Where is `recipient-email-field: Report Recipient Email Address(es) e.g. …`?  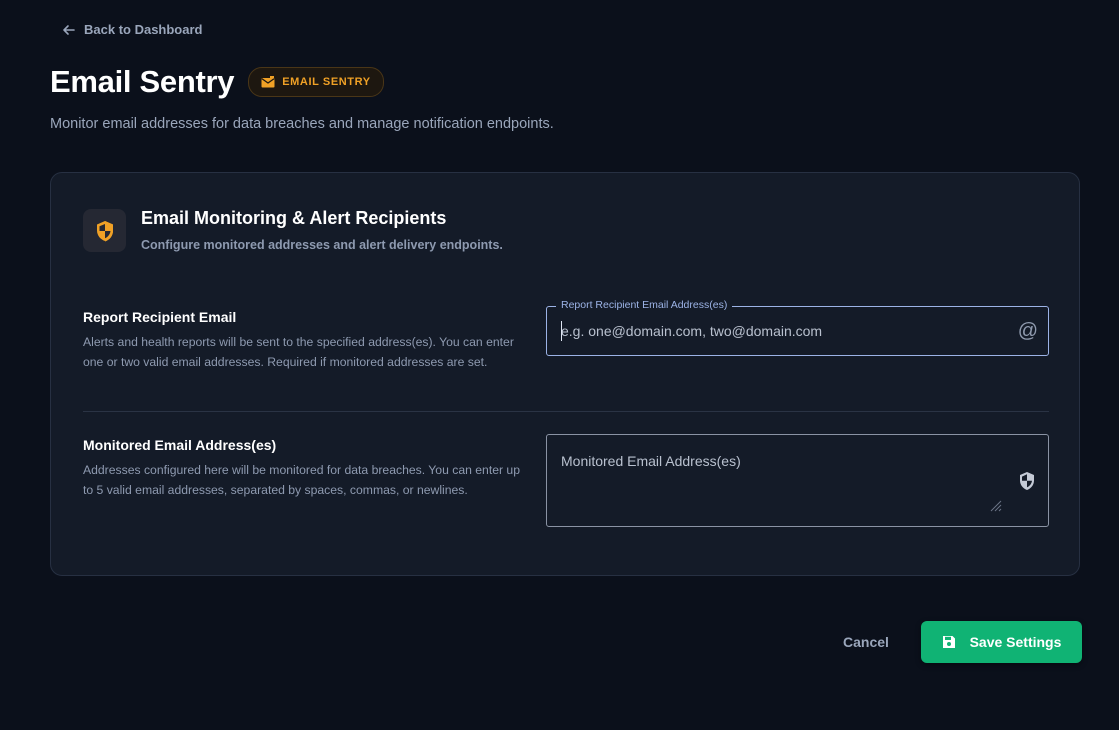 recipient-email-field: Report Recipient Email Address(es) e.g. … is located at coordinates (797, 327).